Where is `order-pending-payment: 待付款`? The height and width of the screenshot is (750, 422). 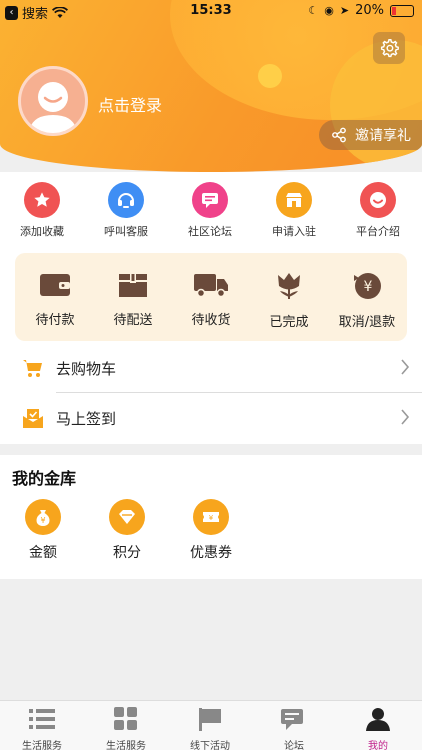 order-pending-payment: 待付款 is located at coordinates (55, 299).